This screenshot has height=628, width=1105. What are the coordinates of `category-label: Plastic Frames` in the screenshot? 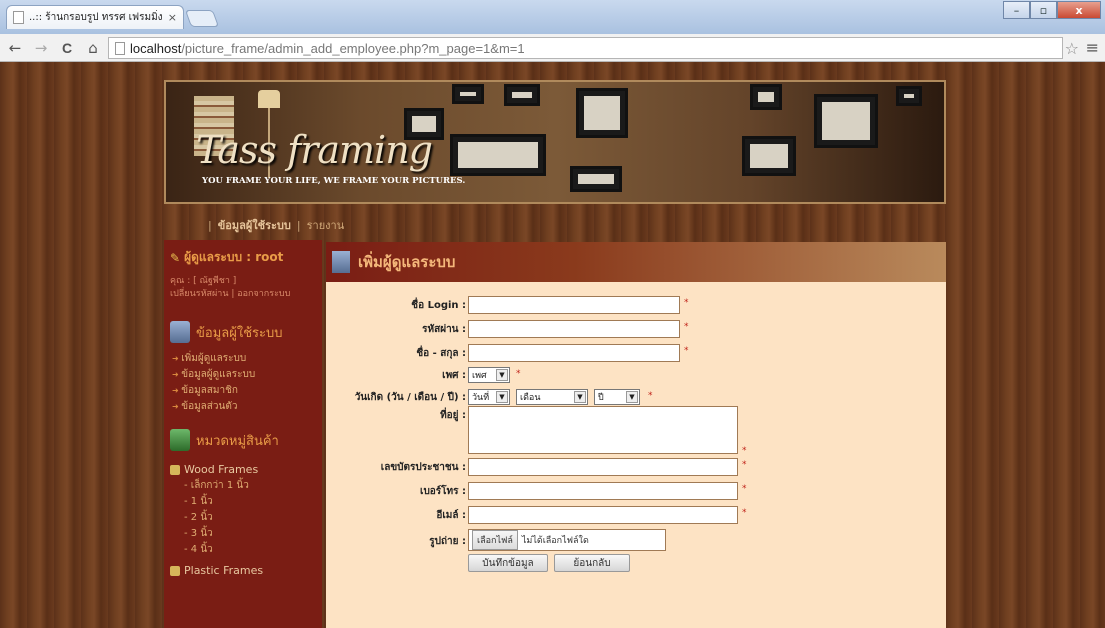 It's located at (224, 570).